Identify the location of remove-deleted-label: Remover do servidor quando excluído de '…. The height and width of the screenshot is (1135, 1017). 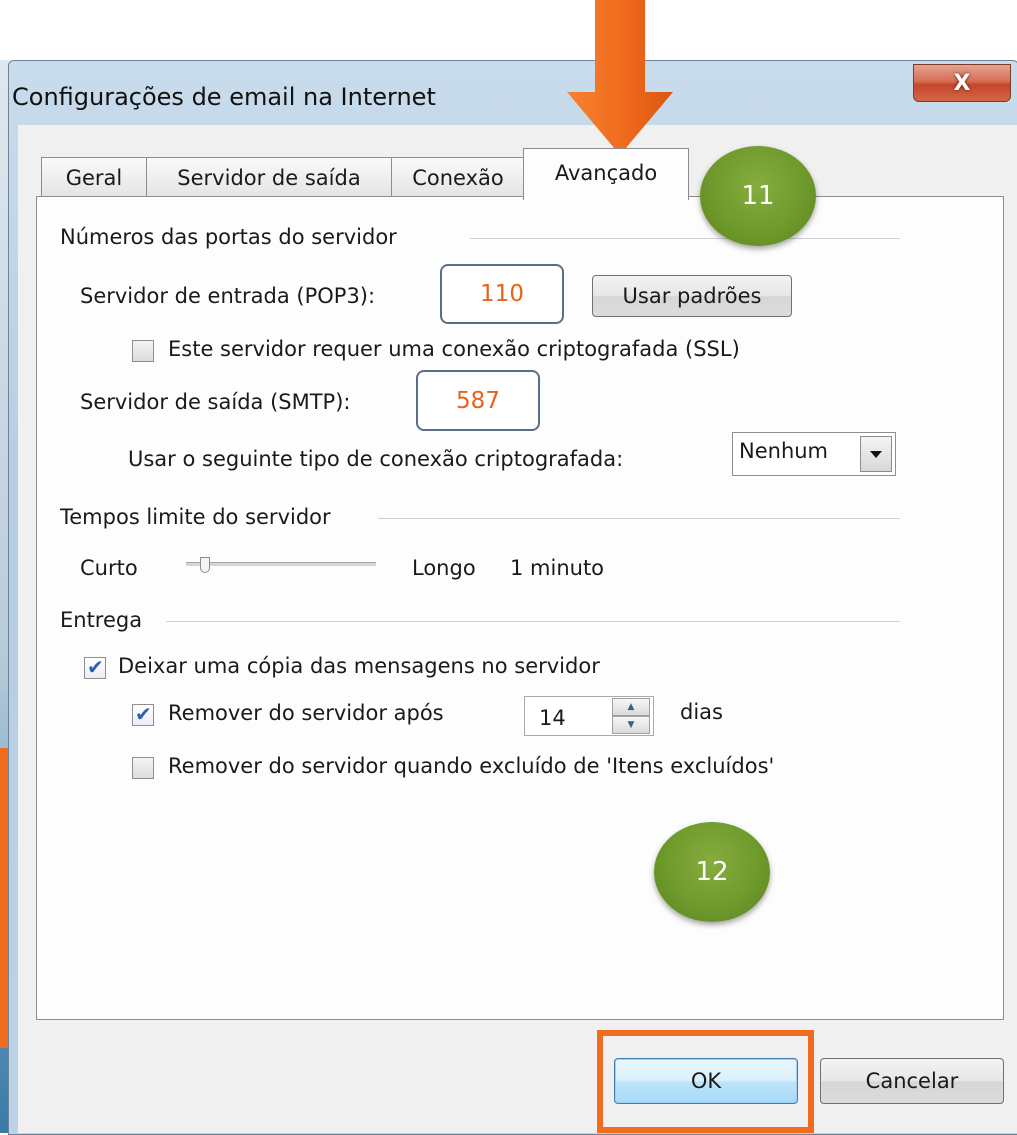
(471, 766).